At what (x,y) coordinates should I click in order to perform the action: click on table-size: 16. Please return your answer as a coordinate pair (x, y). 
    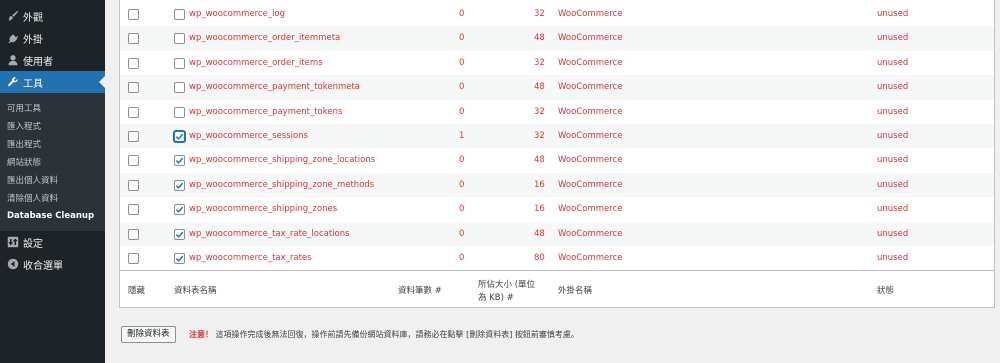
    Looking at the image, I should click on (539, 209).